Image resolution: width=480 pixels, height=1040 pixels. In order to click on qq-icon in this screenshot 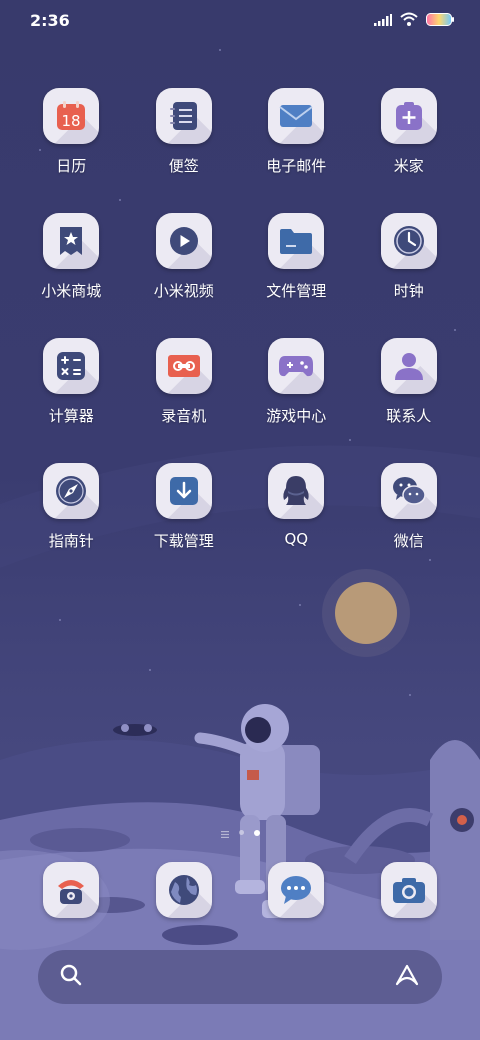, I will do `click(296, 491)`.